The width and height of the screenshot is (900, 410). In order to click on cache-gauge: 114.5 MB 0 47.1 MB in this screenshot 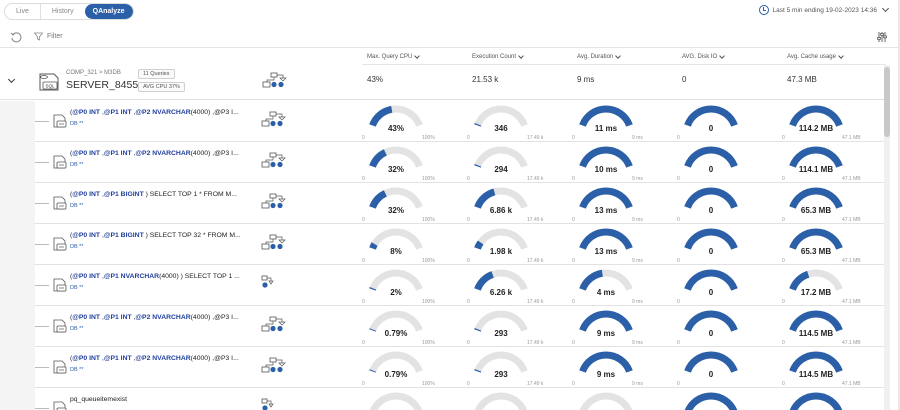, I will do `click(832, 328)`.